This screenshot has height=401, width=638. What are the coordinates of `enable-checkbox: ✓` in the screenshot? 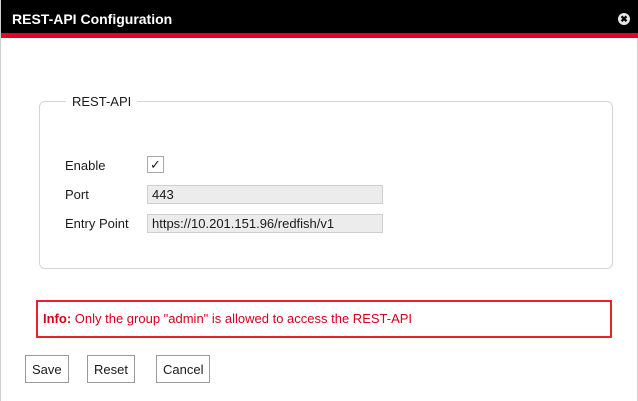 It's located at (155, 164).